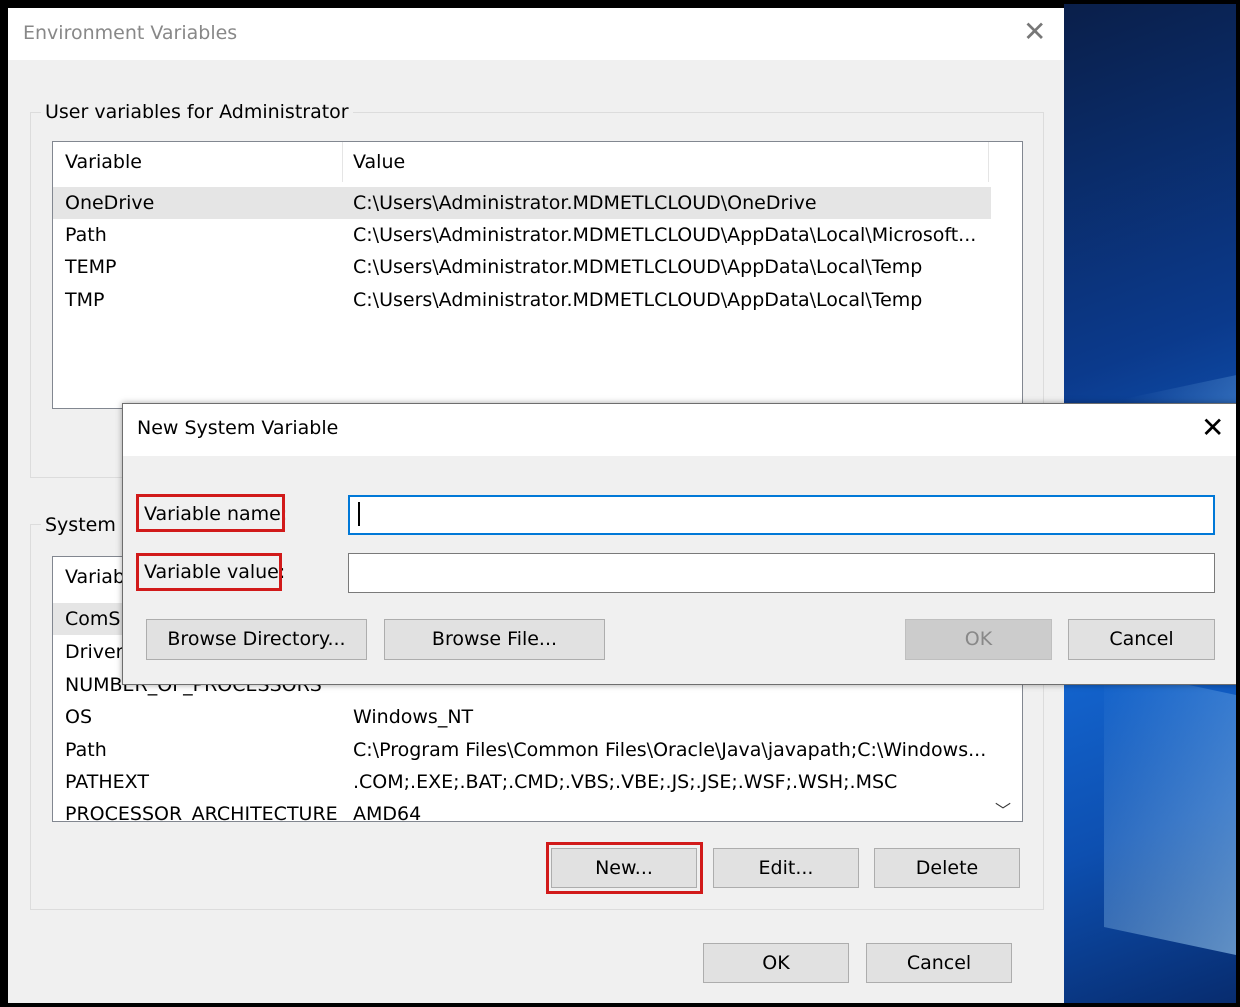  What do you see at coordinates (666, 162) in the screenshot?
I see `column-header-value: Value` at bounding box center [666, 162].